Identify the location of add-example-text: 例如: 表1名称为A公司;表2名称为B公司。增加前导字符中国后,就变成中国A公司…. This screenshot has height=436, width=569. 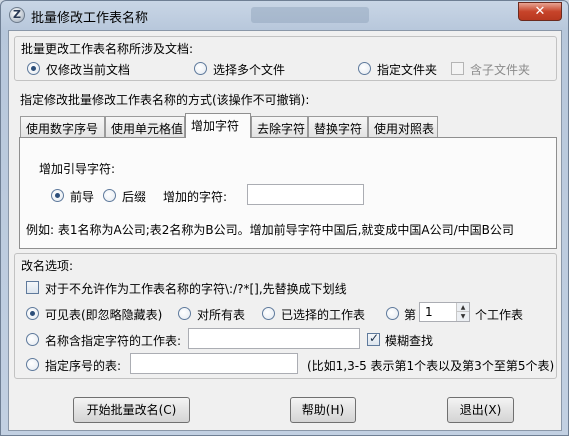
(270, 230).